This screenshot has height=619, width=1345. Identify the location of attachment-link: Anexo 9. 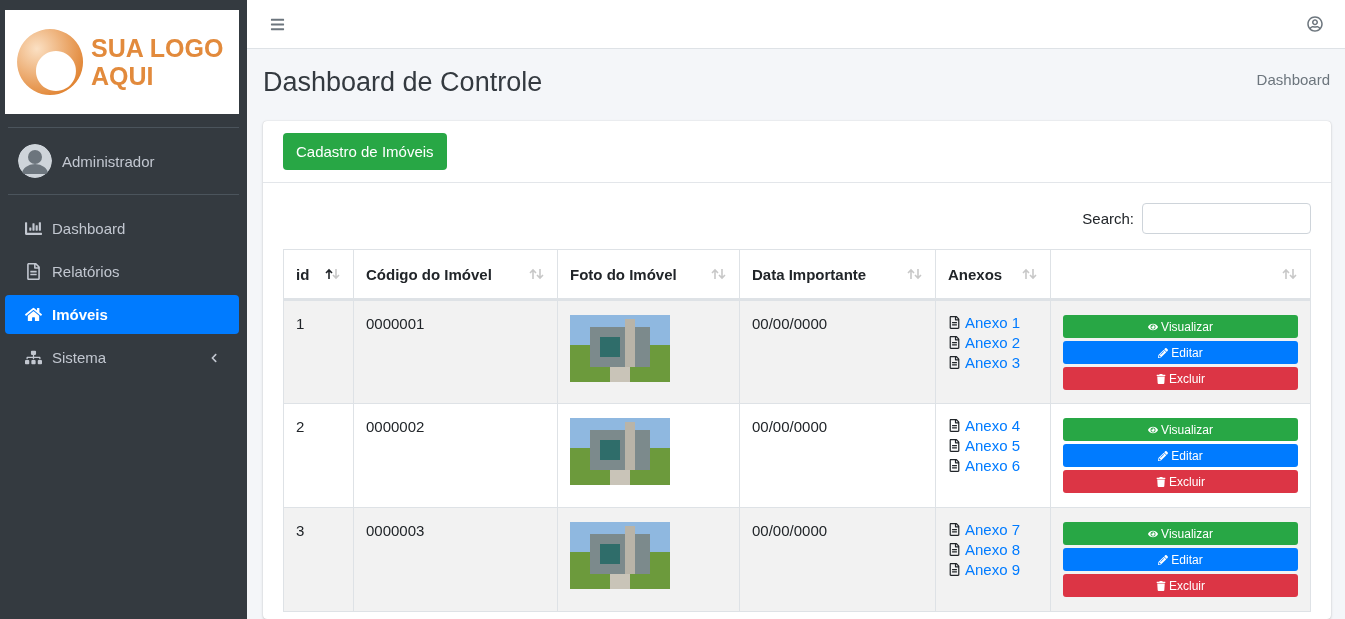
(993, 569).